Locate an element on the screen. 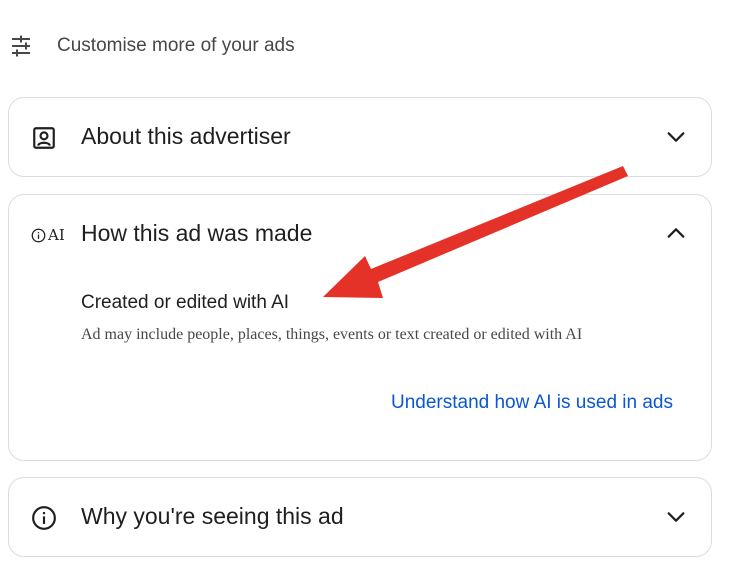  how-ad-made-title: How this ad was made is located at coordinates (197, 233).